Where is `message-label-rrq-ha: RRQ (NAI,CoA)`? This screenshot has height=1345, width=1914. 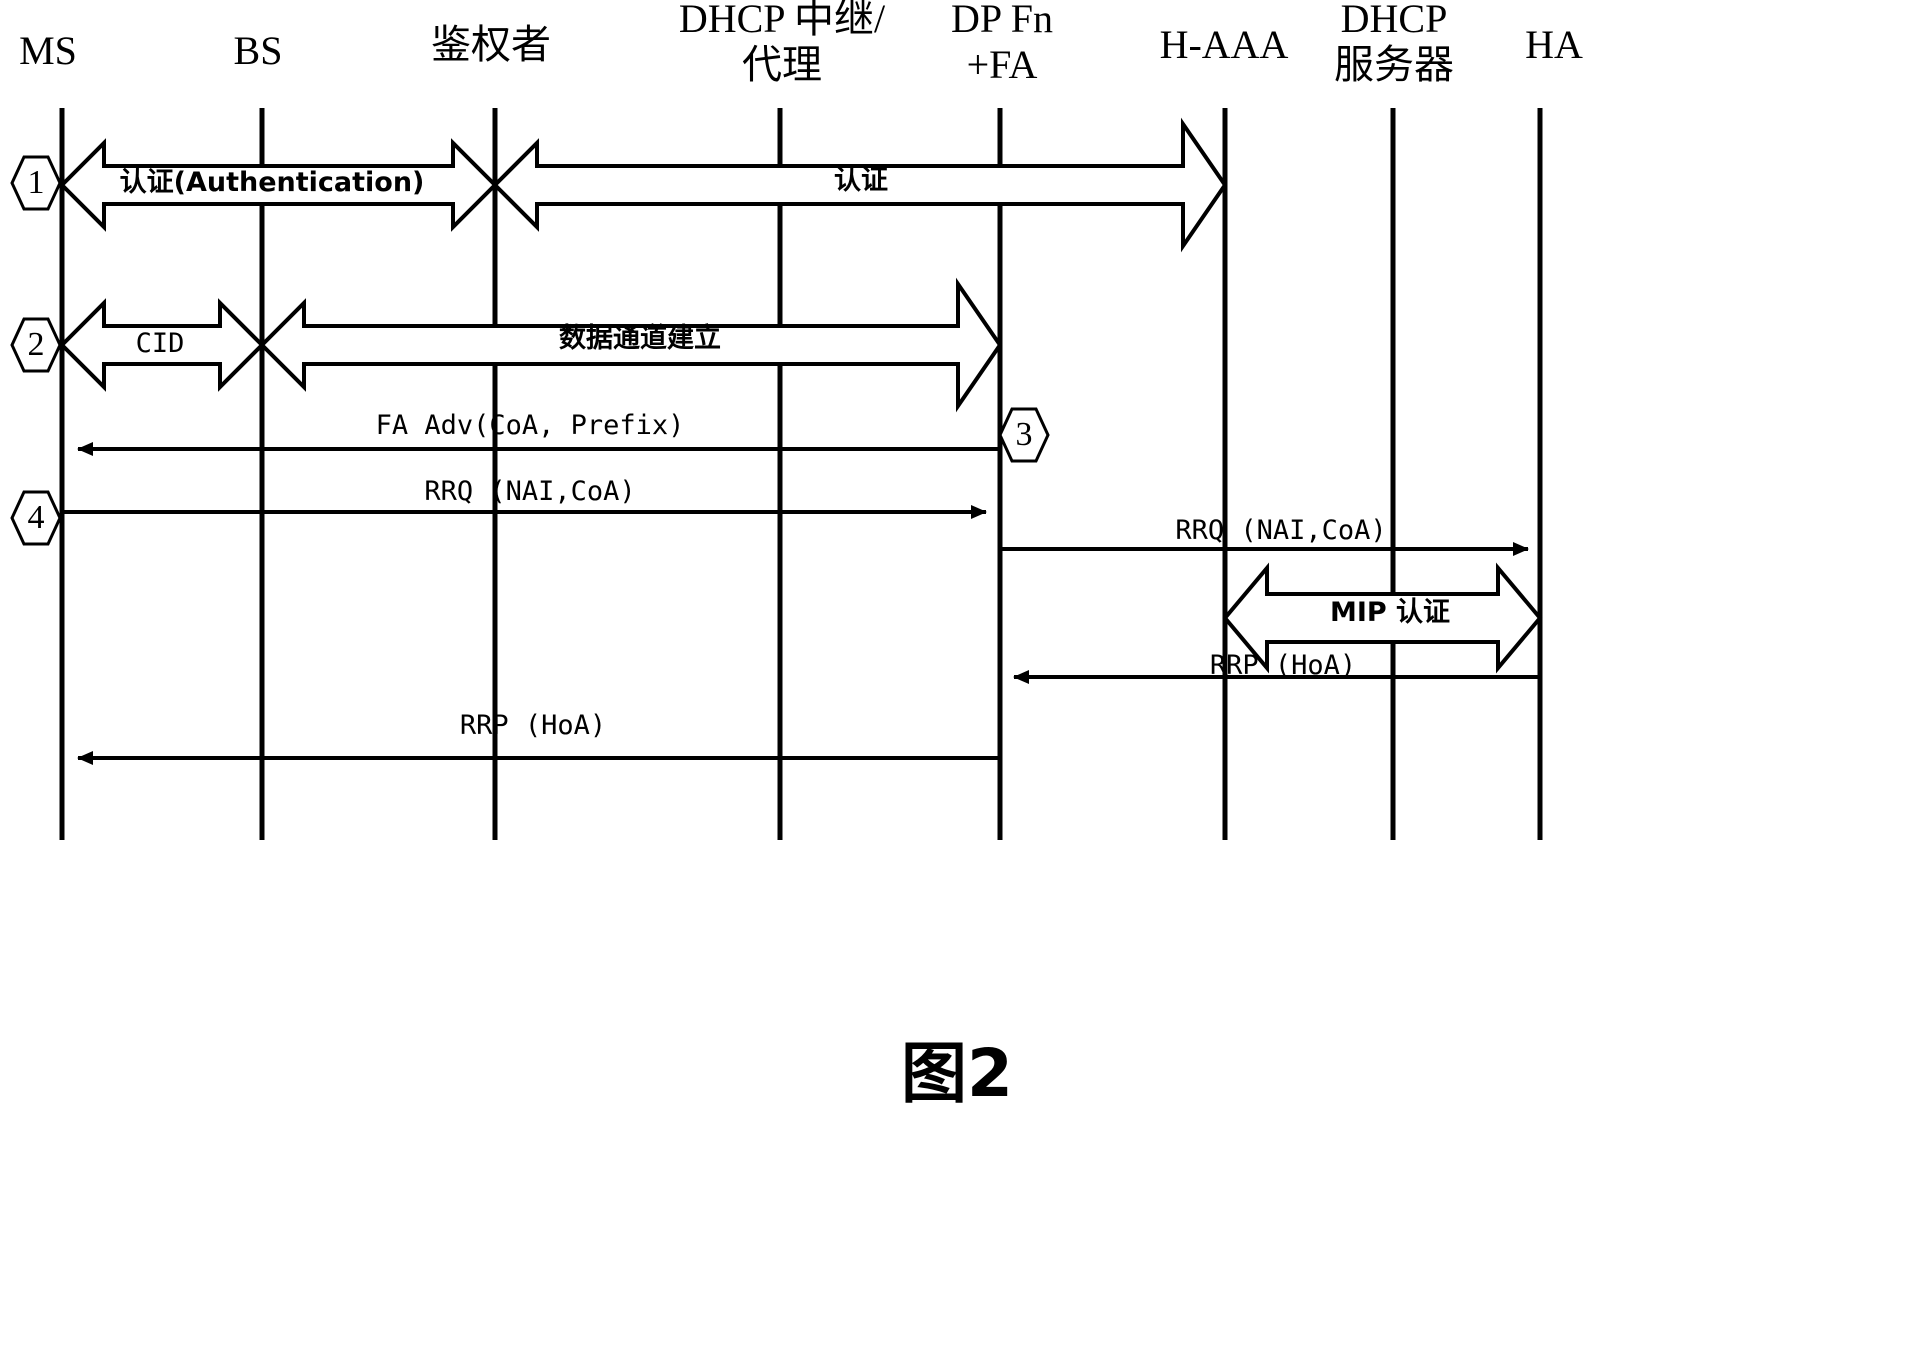 message-label-rrq-ha: RRQ (NAI,CoA) is located at coordinates (1281, 530).